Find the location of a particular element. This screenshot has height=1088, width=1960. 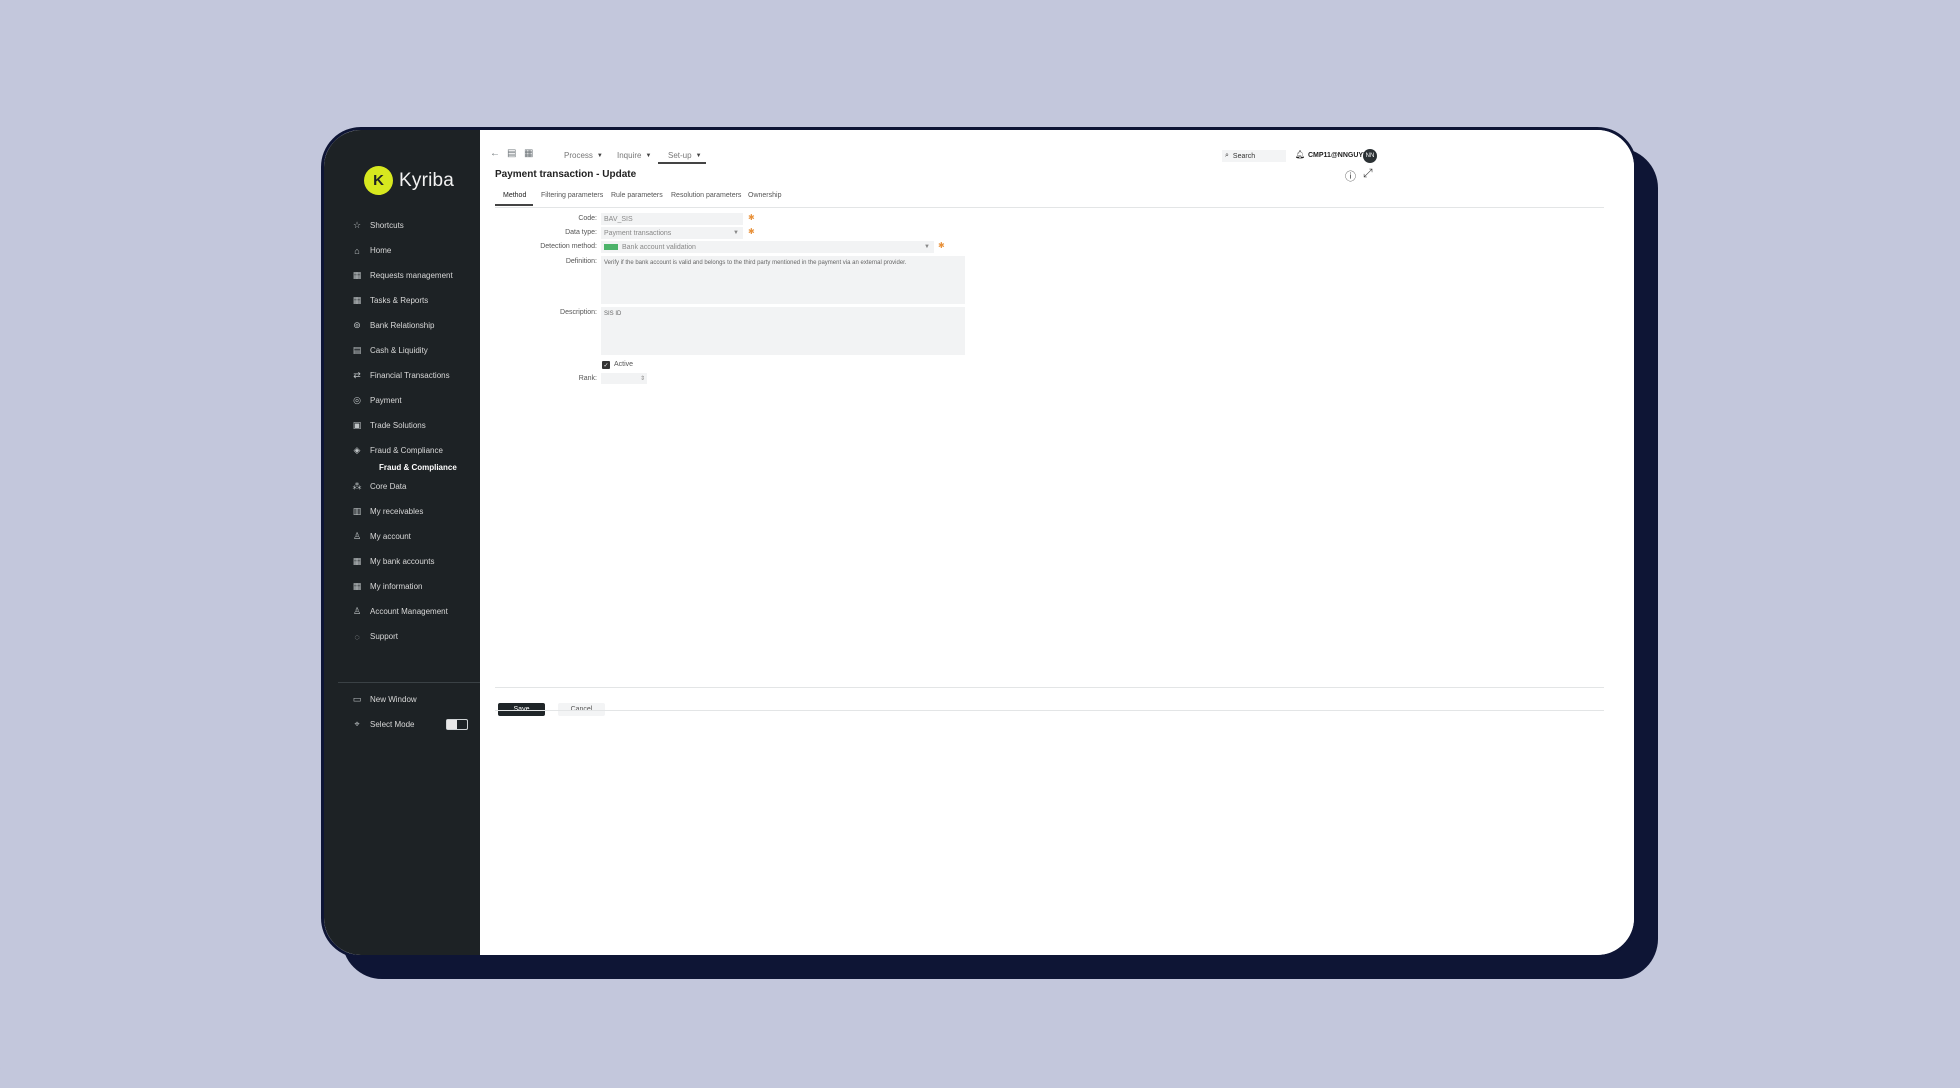

home-icon: ⌂ is located at coordinates (357, 250).